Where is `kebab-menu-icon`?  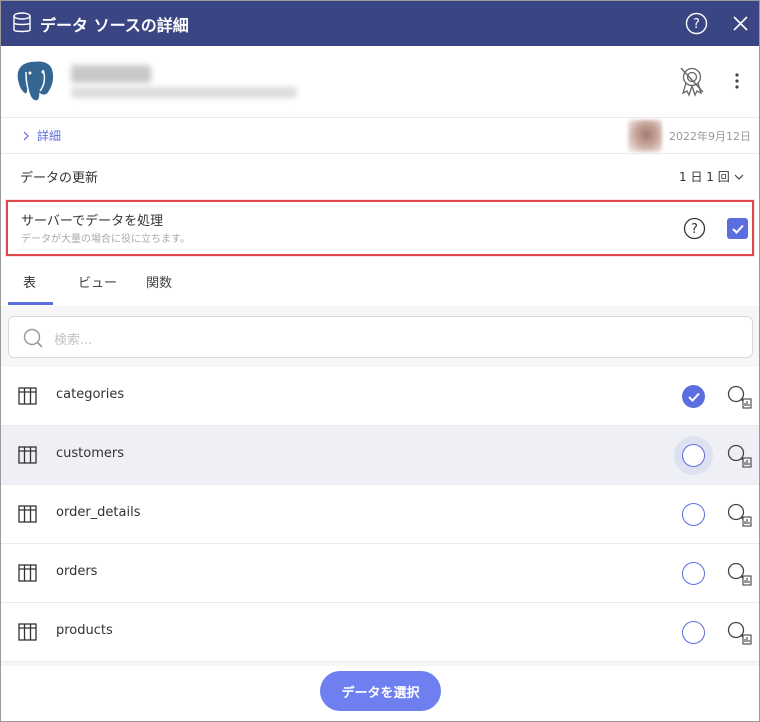
kebab-menu-icon is located at coordinates (737, 81).